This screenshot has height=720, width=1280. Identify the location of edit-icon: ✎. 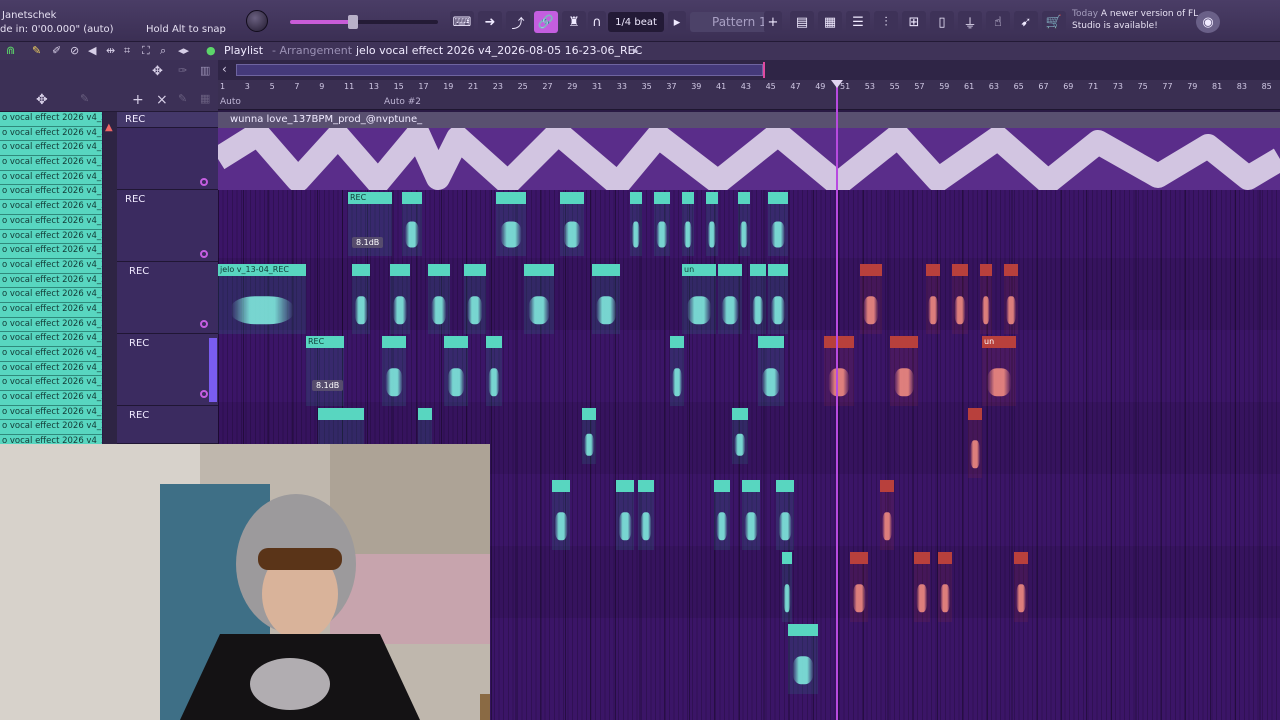
(84, 98).